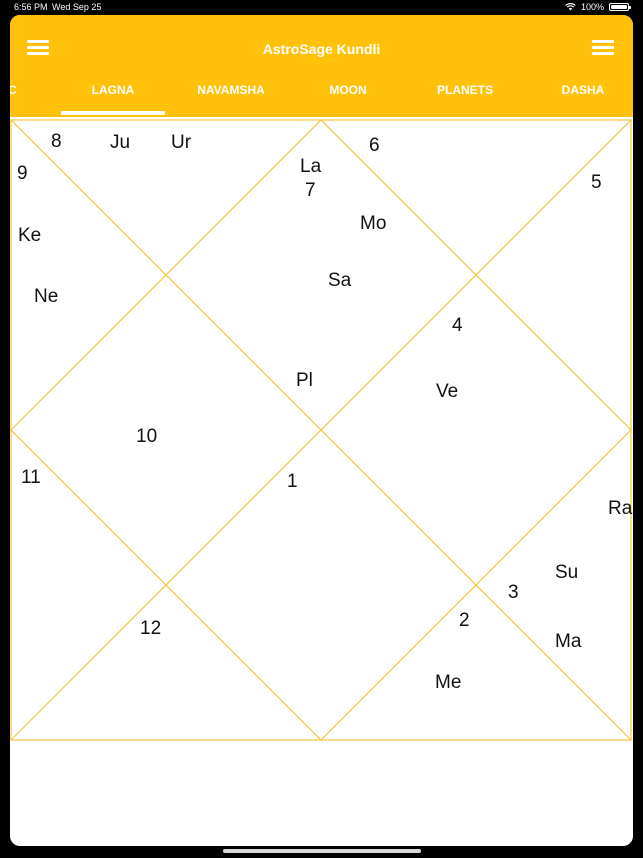 The width and height of the screenshot is (643, 858). Describe the element at coordinates (311, 166) in the screenshot. I see `planet-label: La` at that location.